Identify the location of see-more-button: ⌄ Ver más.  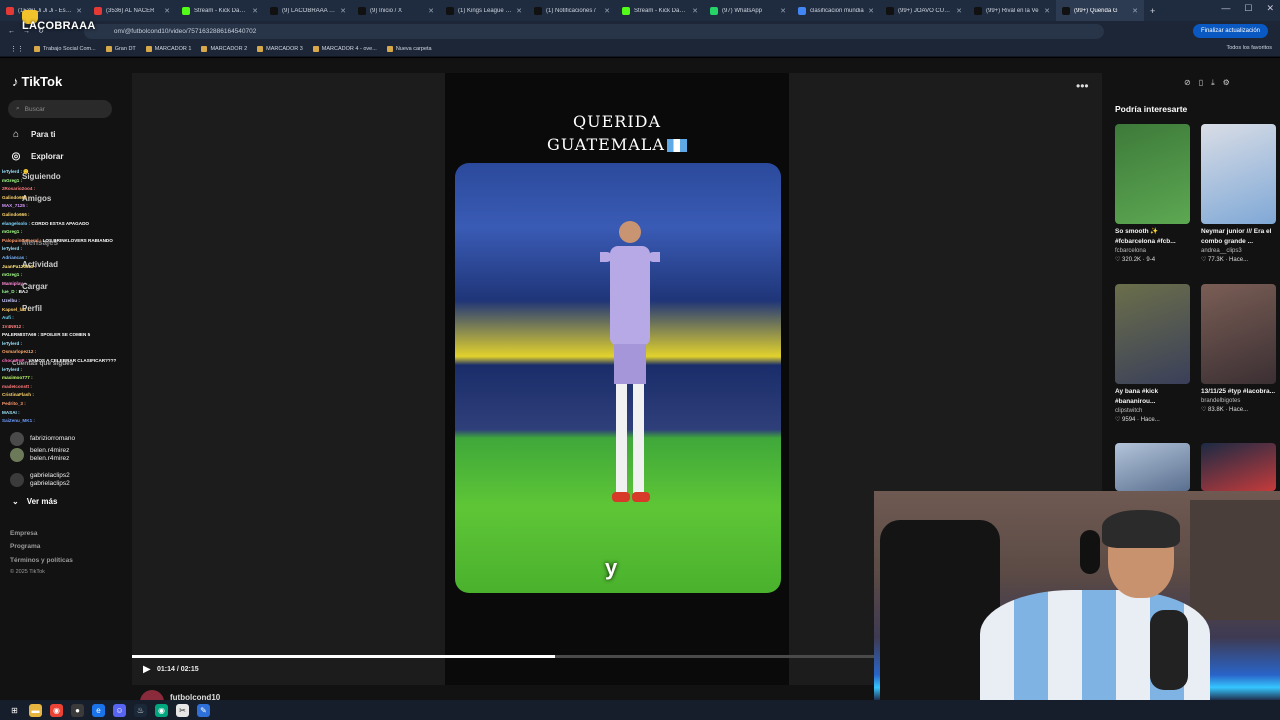
(34, 501).